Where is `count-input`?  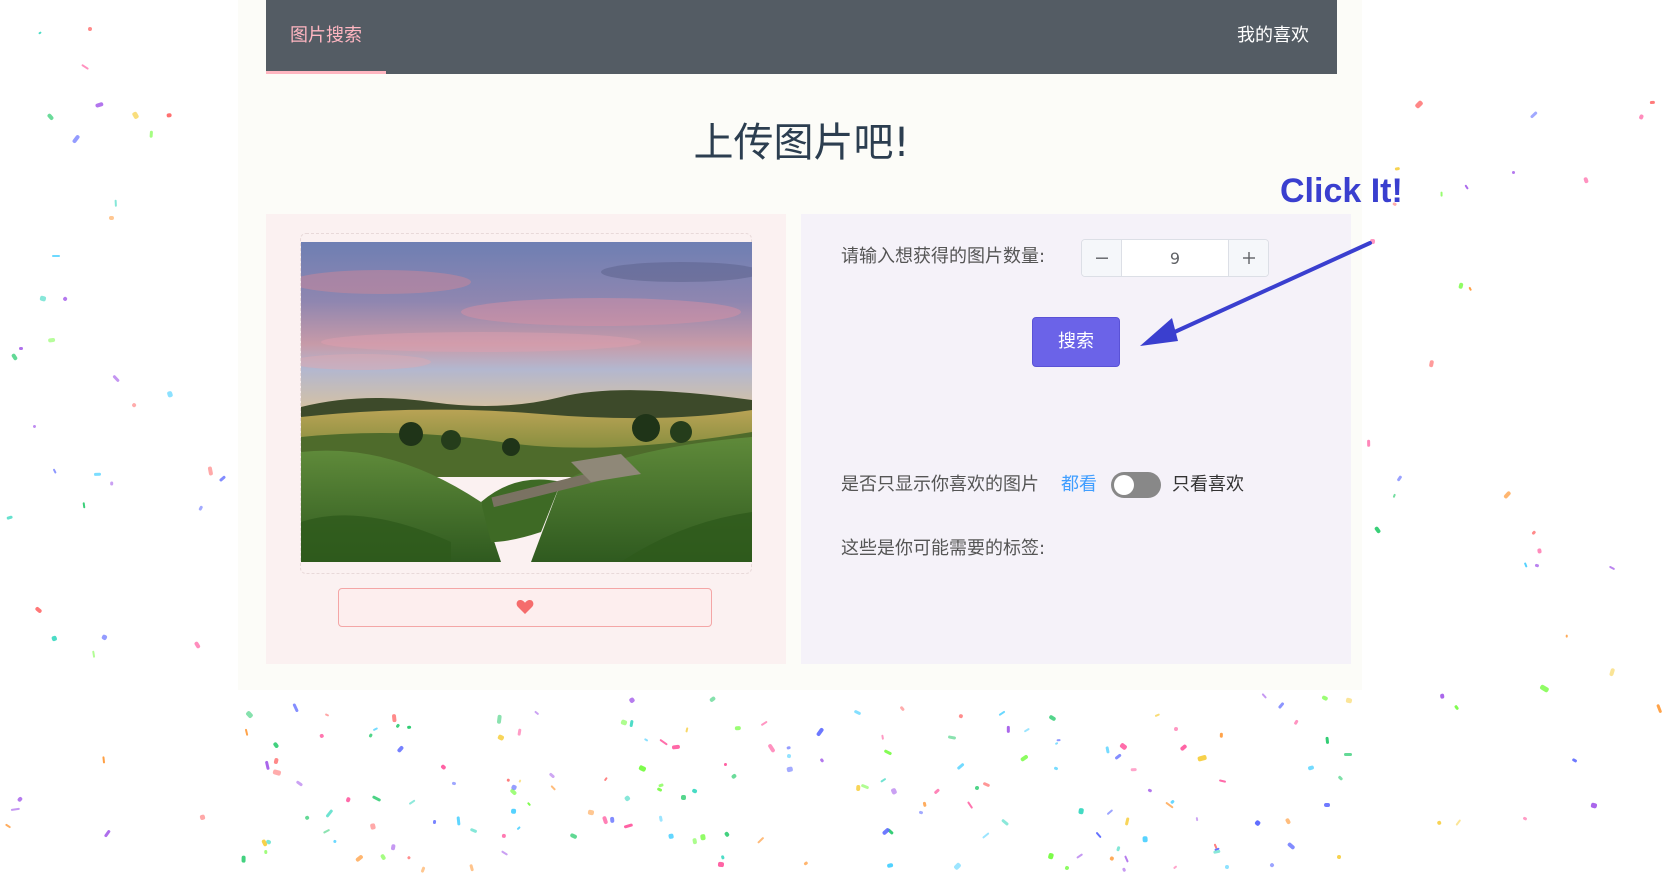
count-input is located at coordinates (1175, 258).